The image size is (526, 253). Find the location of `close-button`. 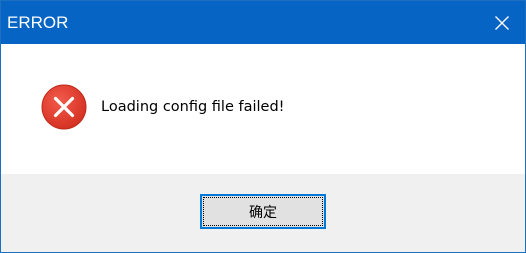

close-button is located at coordinates (502, 22).